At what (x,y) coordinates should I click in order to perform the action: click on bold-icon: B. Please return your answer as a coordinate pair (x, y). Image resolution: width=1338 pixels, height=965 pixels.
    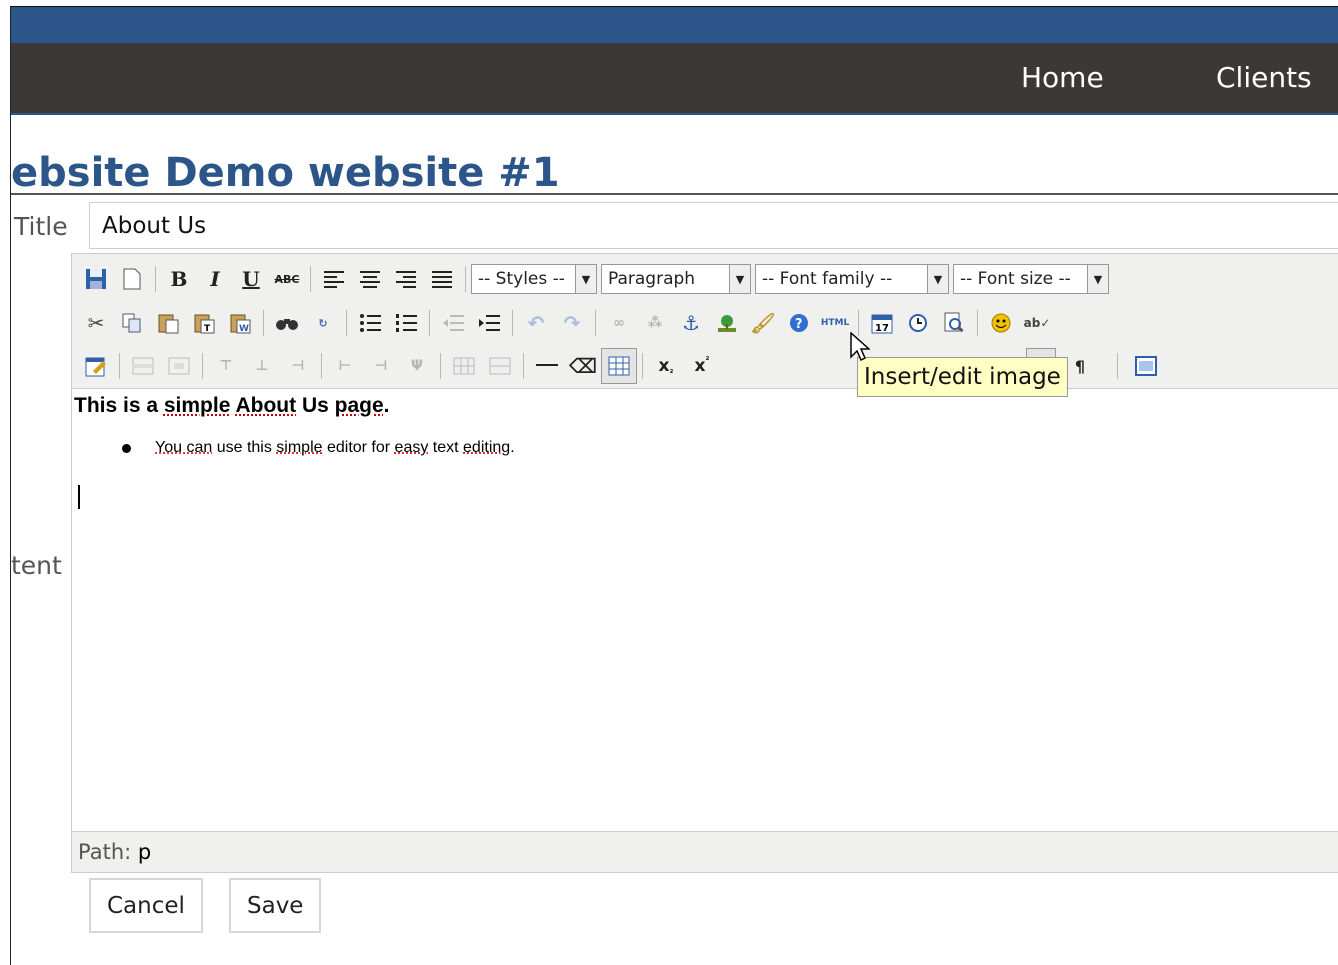
    Looking at the image, I should click on (179, 279).